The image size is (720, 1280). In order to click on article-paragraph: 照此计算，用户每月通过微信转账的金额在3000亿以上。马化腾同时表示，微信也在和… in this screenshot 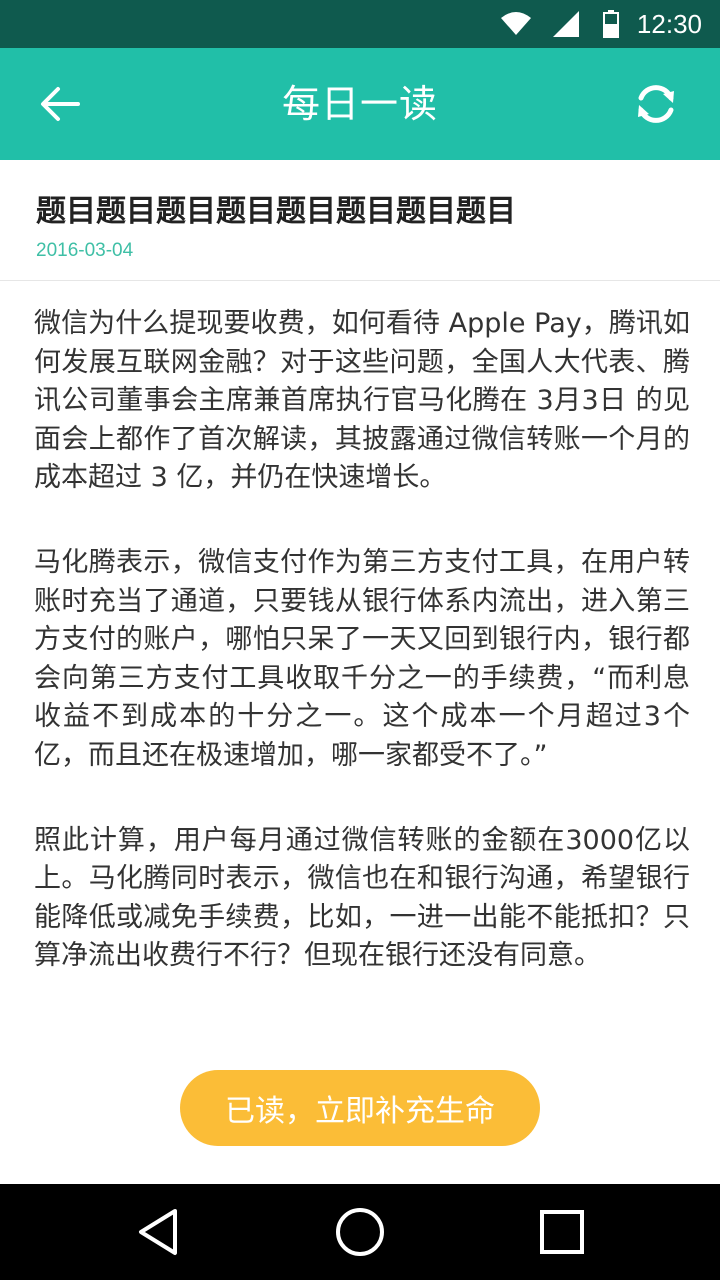, I will do `click(362, 898)`.